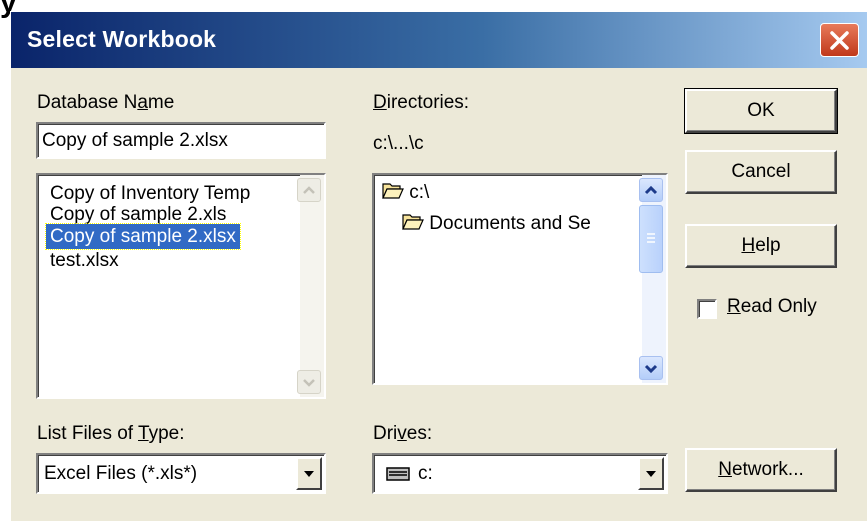  What do you see at coordinates (761, 246) in the screenshot?
I see `help-button: Help` at bounding box center [761, 246].